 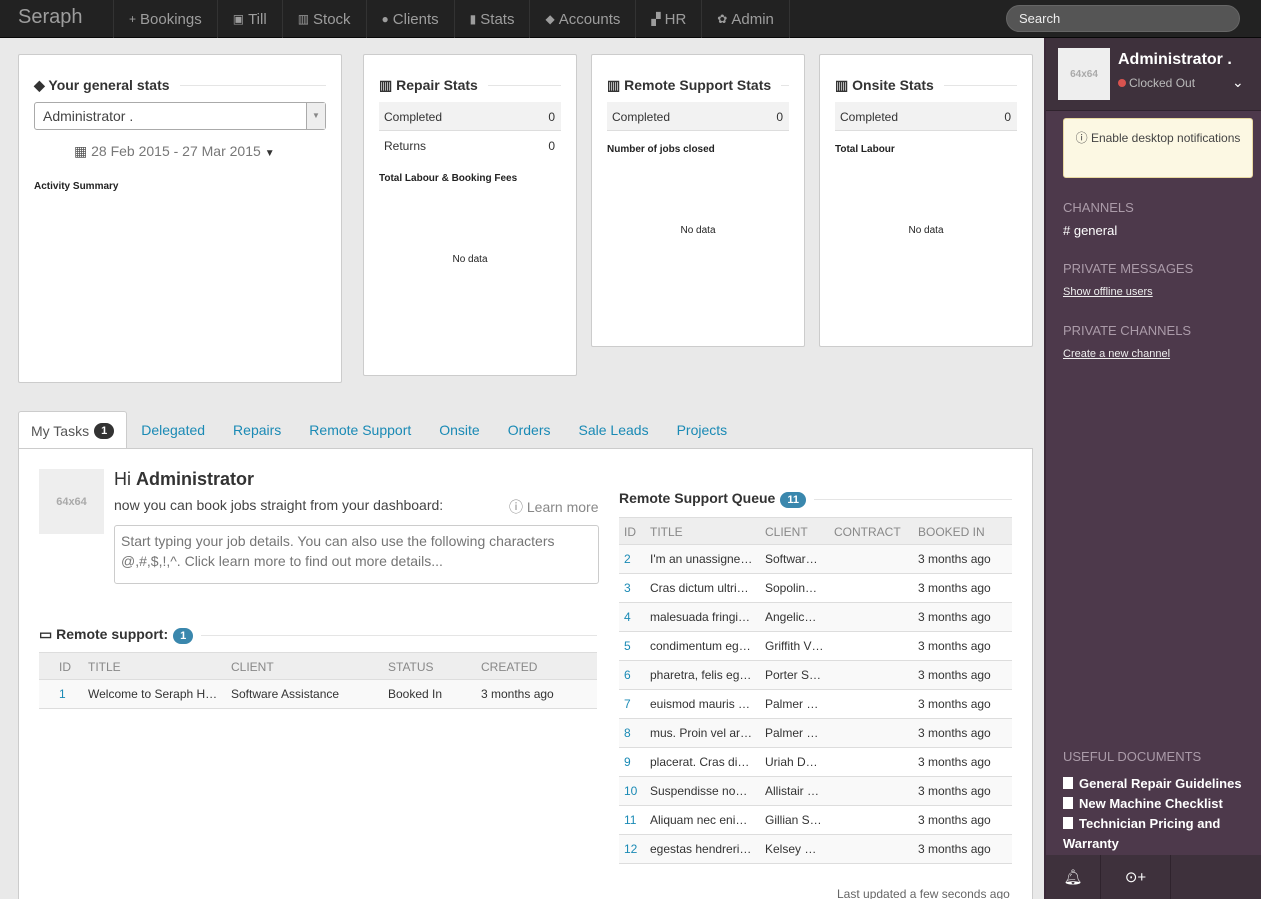 I want to click on sidebar-user-header: 64x64 Administrator . Clocked Out ⌄, so click(x=1153, y=74).